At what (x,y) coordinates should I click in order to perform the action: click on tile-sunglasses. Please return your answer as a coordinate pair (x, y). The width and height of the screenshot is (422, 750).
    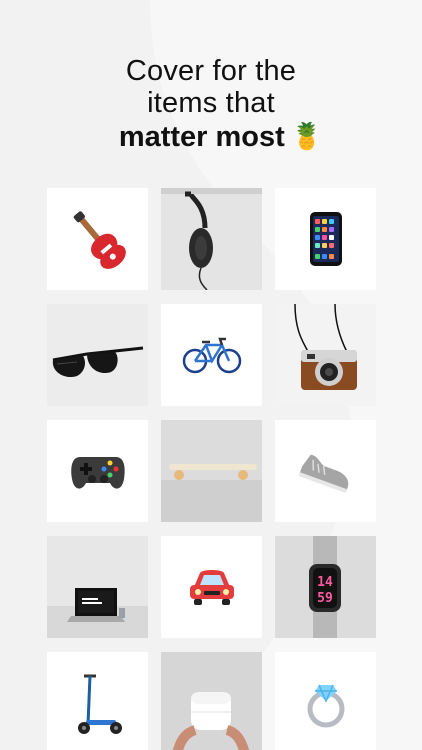
    Looking at the image, I should click on (97, 355).